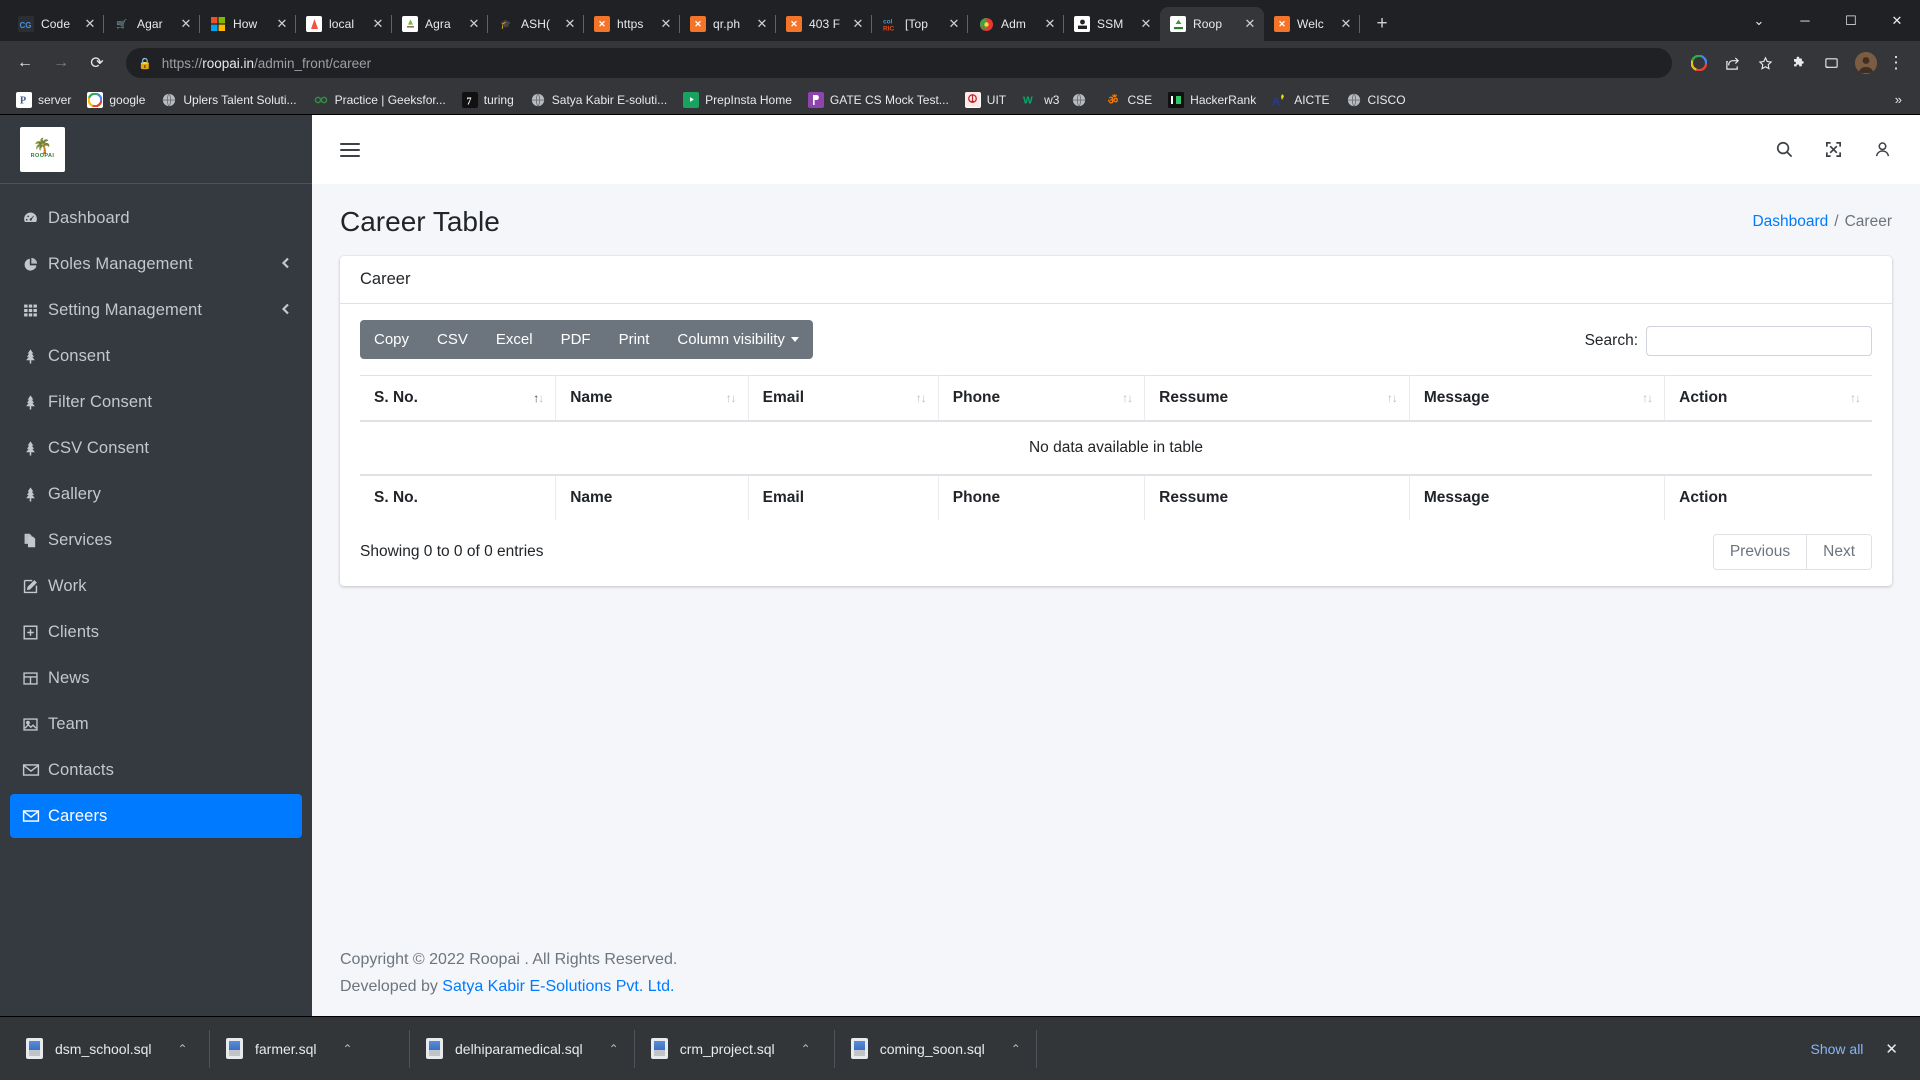 The height and width of the screenshot is (1080, 1920). What do you see at coordinates (56, 24) in the screenshot?
I see `browser-tab: CG Code ✕` at bounding box center [56, 24].